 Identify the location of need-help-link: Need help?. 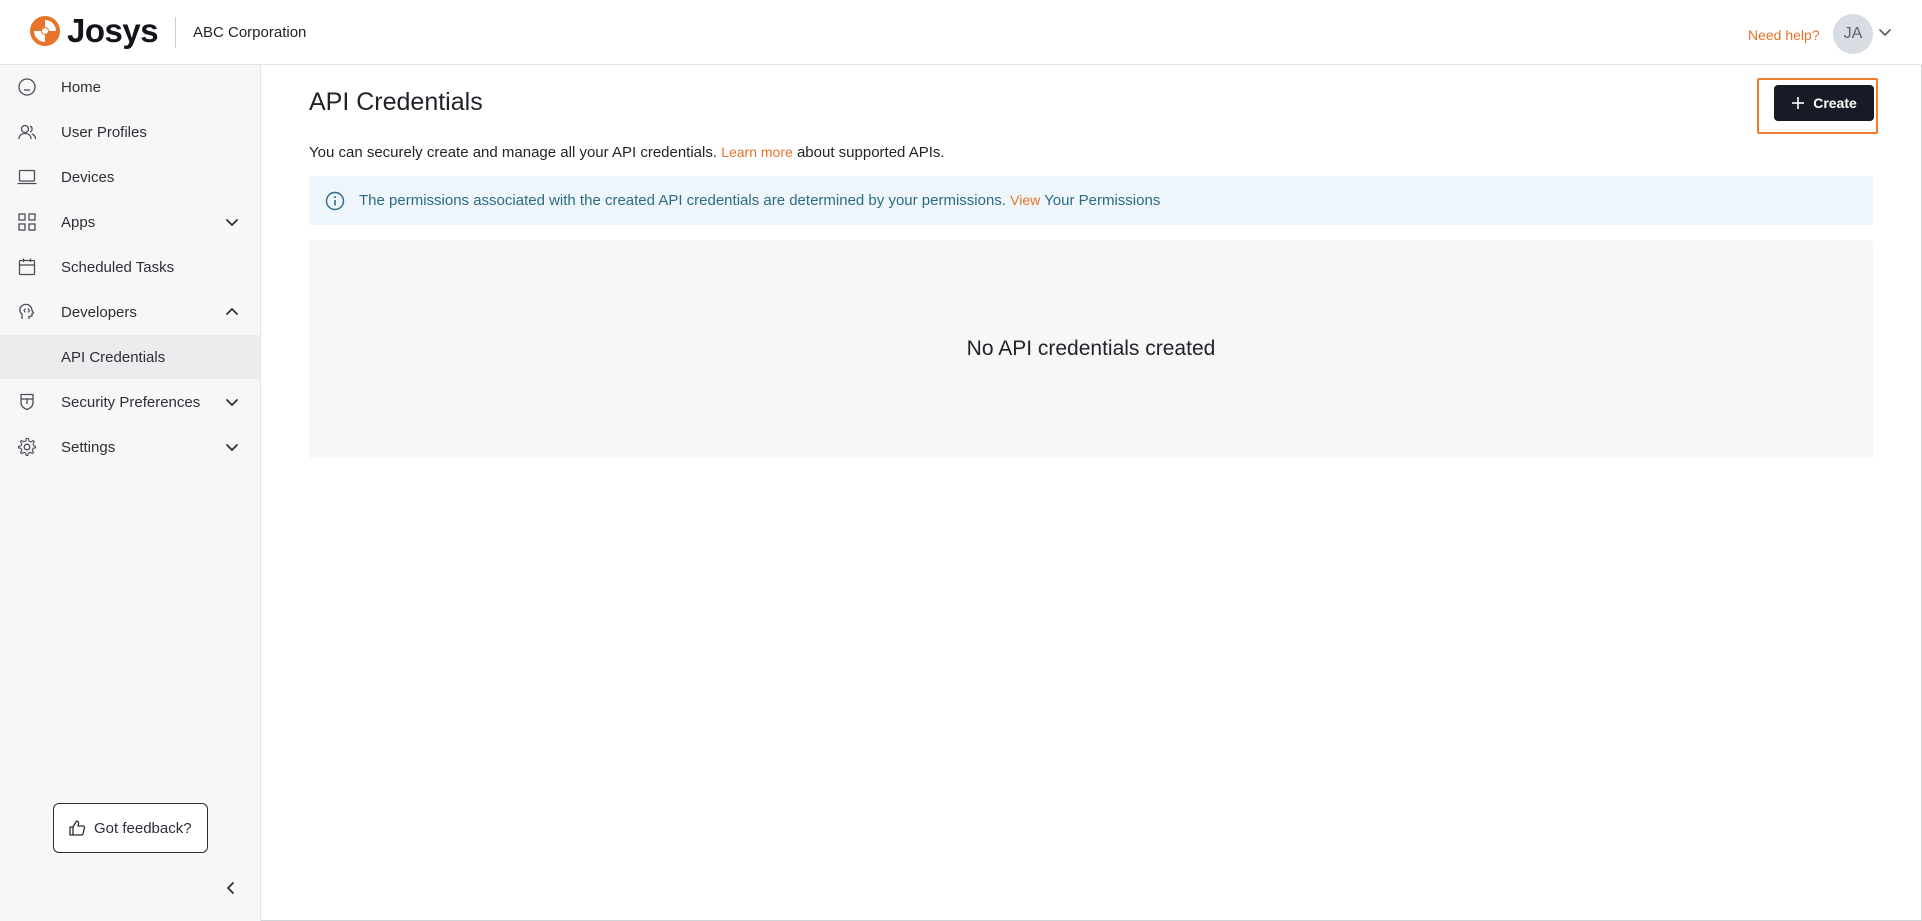
(1784, 35).